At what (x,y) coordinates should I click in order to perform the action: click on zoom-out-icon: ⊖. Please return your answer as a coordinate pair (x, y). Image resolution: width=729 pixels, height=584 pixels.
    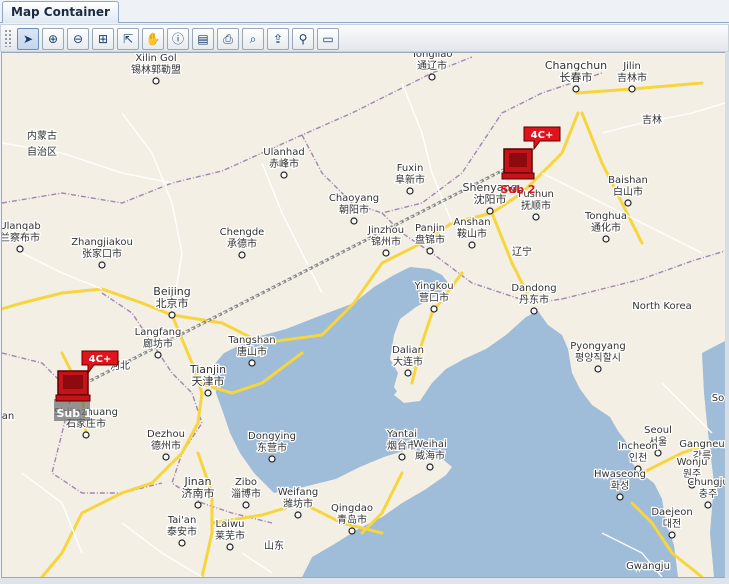
    Looking at the image, I should click on (78, 39).